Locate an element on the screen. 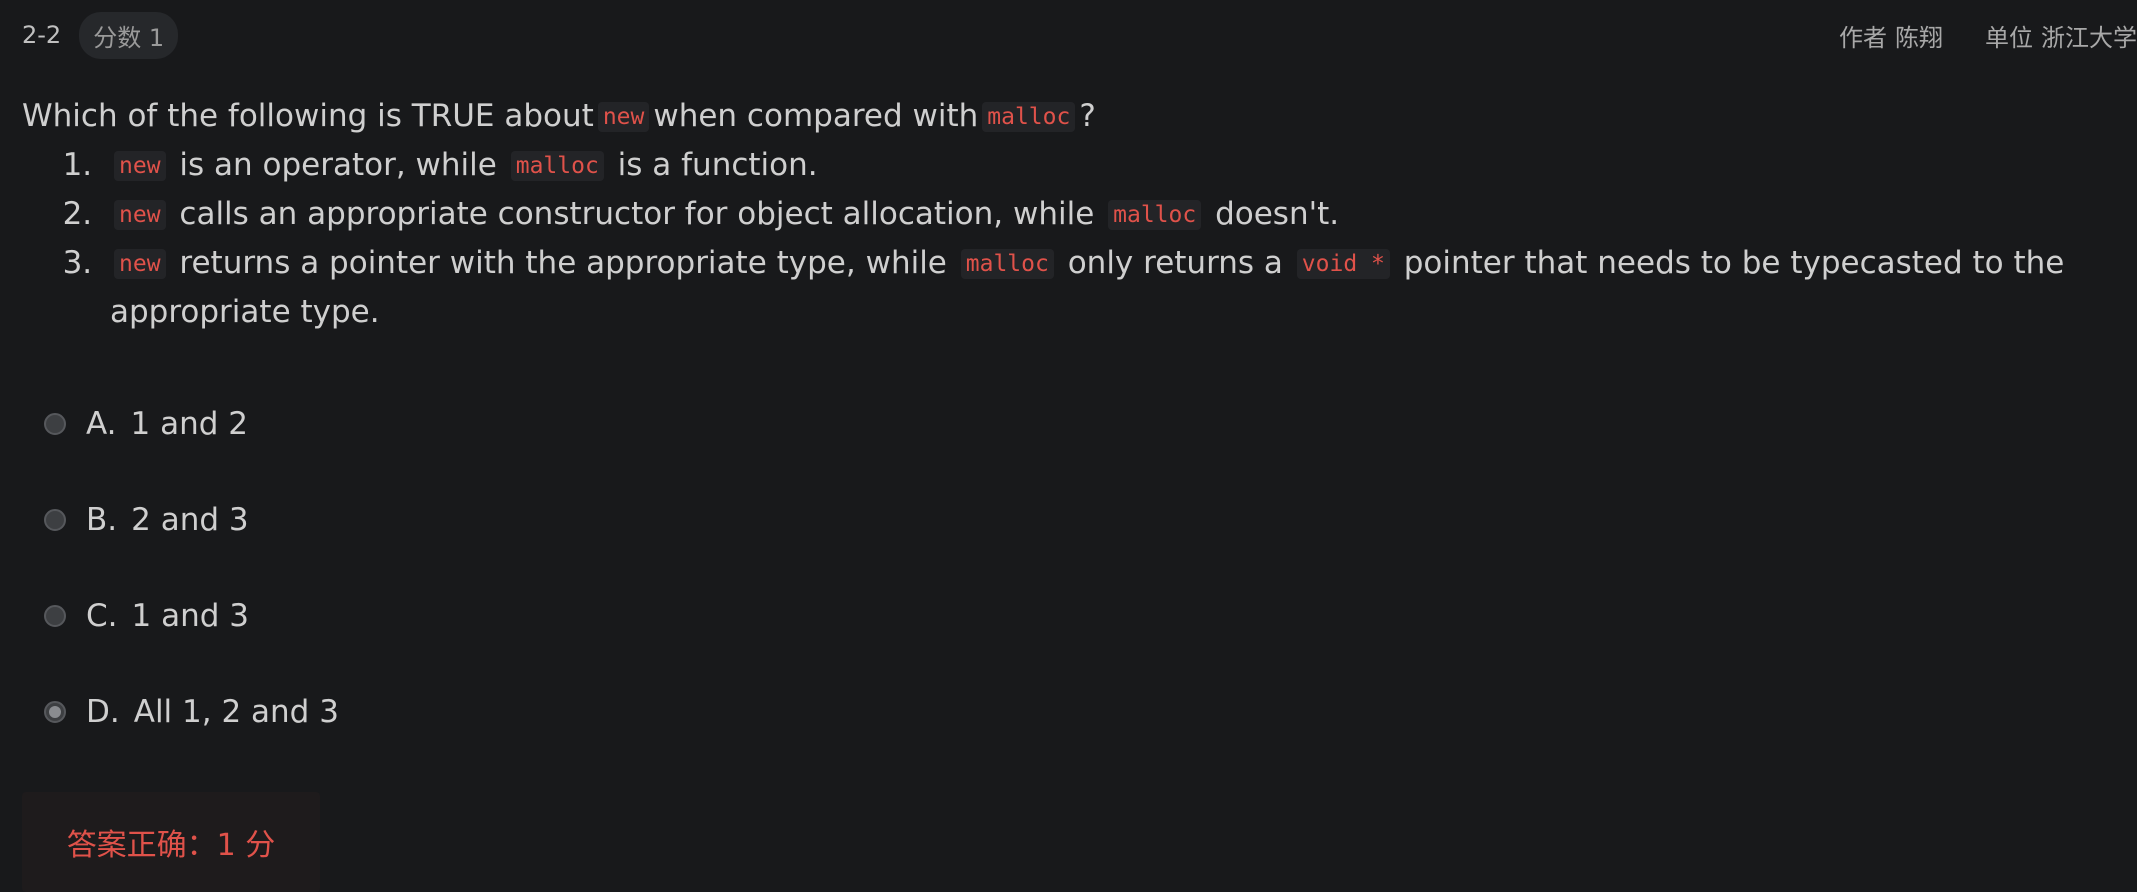 The height and width of the screenshot is (892, 2137). author-label: 作者 is located at coordinates (1863, 37).